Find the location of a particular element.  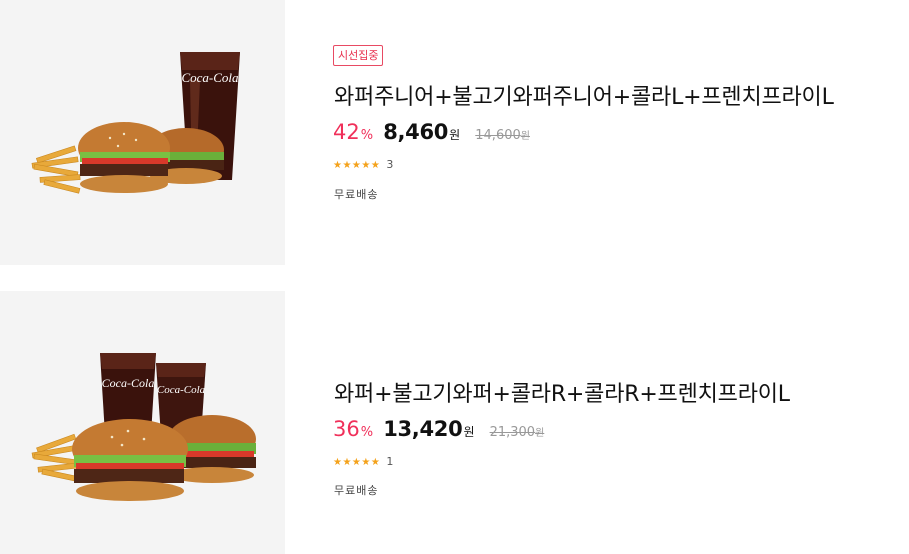

product-thumbnail: Coca-Cola Coca-Cola is located at coordinates (142, 422).